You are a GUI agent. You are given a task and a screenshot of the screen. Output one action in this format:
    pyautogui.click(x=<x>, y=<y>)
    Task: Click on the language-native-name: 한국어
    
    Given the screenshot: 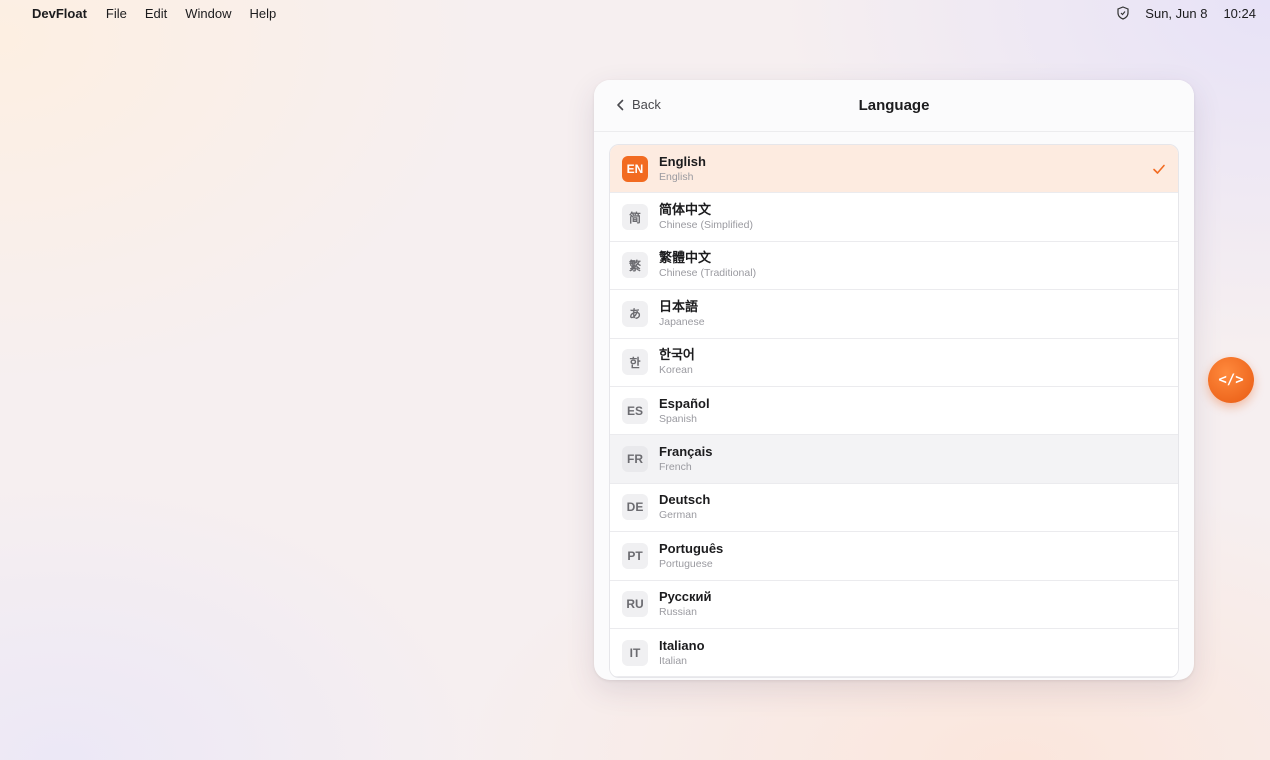 What is the action you would take?
    pyautogui.click(x=677, y=355)
    